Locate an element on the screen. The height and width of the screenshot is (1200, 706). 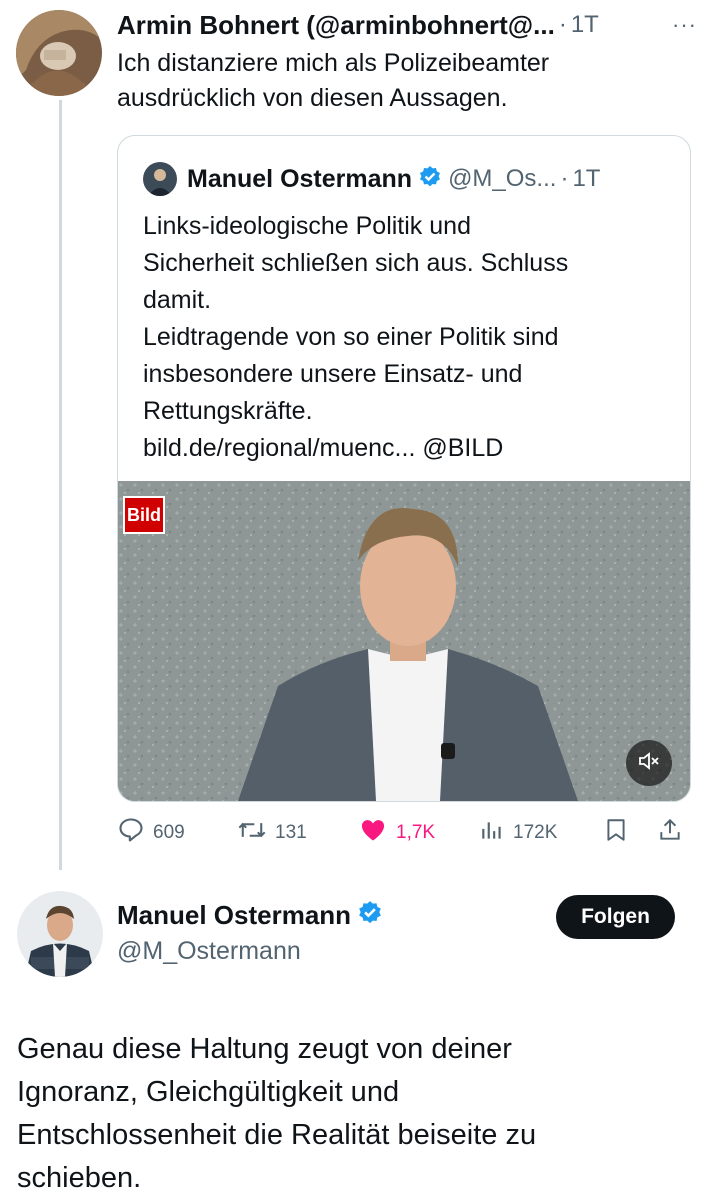
quoted-text-line: Sicherheit schließen sich aus. Schluss is located at coordinates (356, 263).